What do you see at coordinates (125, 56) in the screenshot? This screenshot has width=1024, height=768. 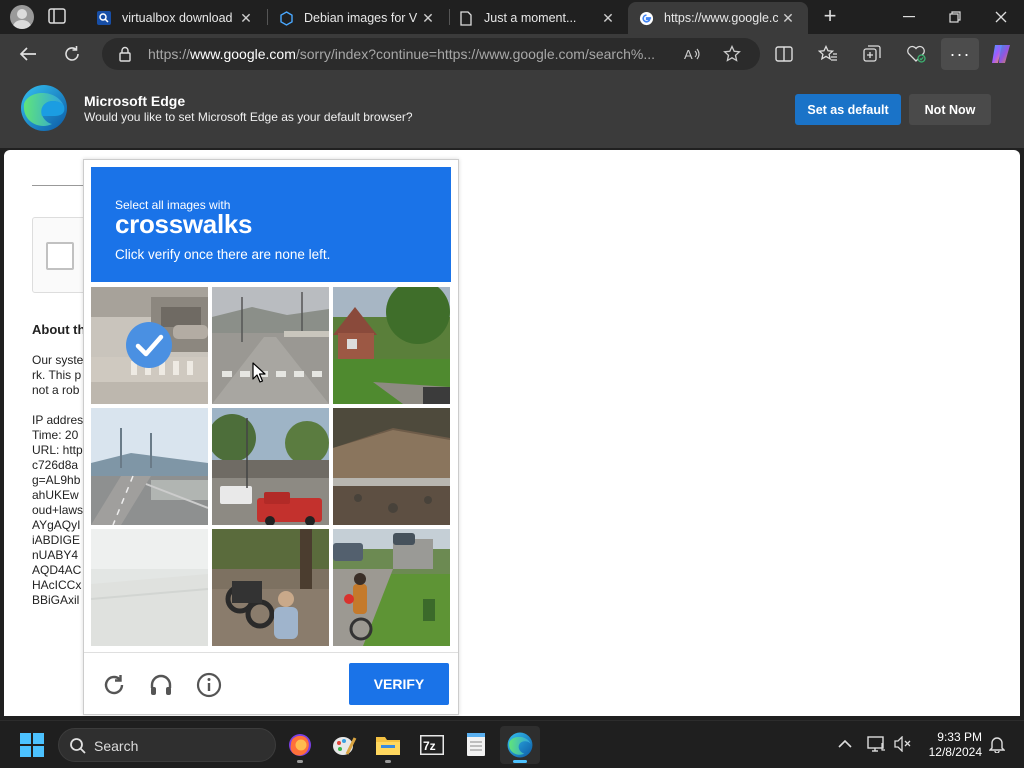 I see `lock-icon` at bounding box center [125, 56].